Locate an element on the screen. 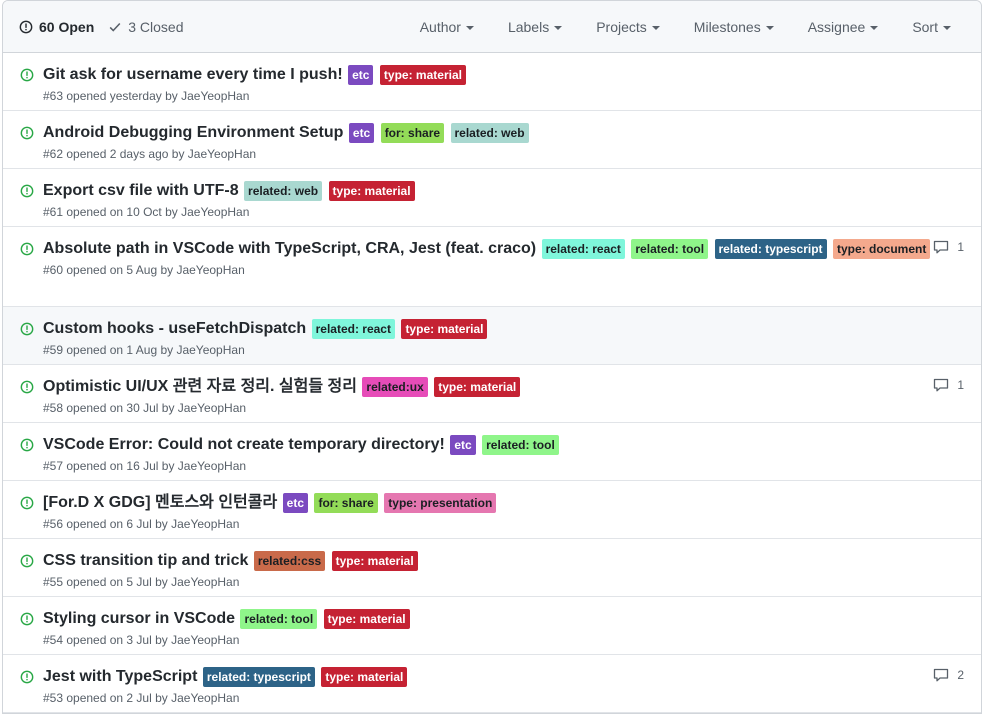 The height and width of the screenshot is (714, 984). issue-label: related:ux is located at coordinates (395, 387).